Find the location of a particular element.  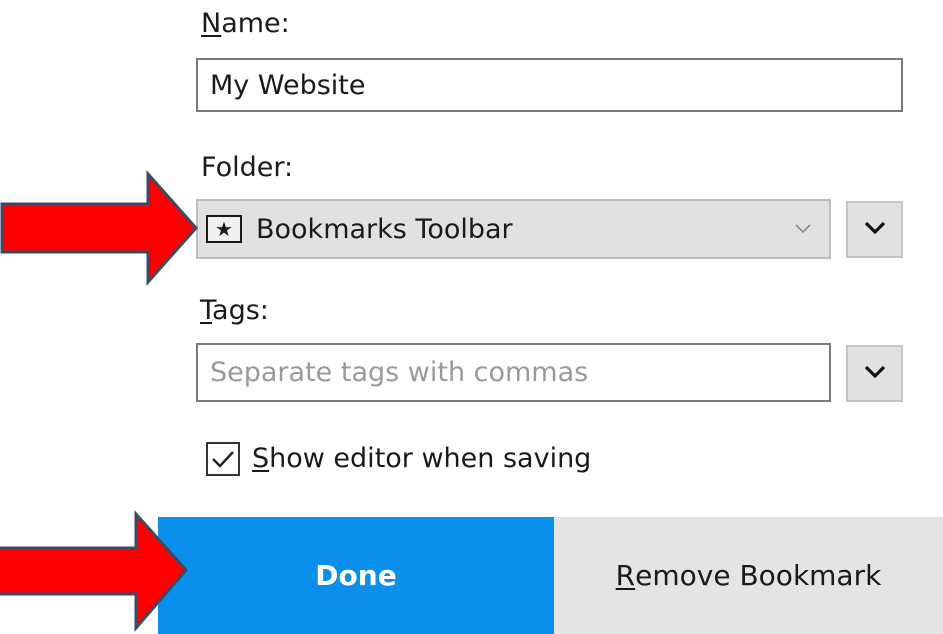

show-editor-label: Show editor when saving is located at coordinates (422, 458).